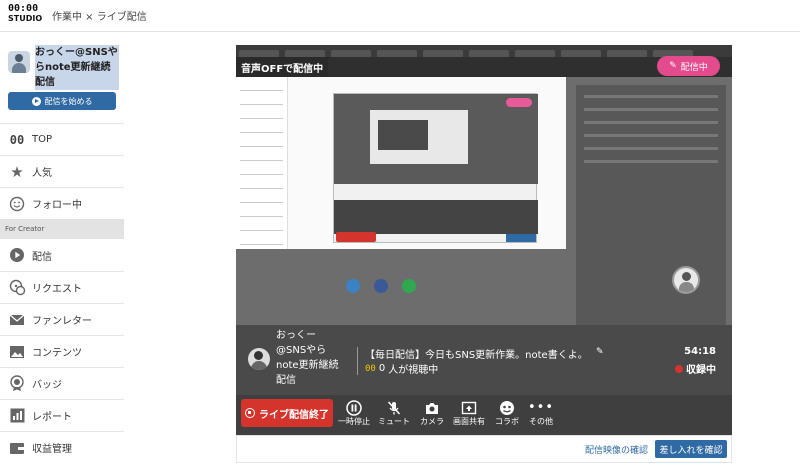 This screenshot has width=800, height=468. I want to click on check-gift-button: 差し入れを確認, so click(691, 449).